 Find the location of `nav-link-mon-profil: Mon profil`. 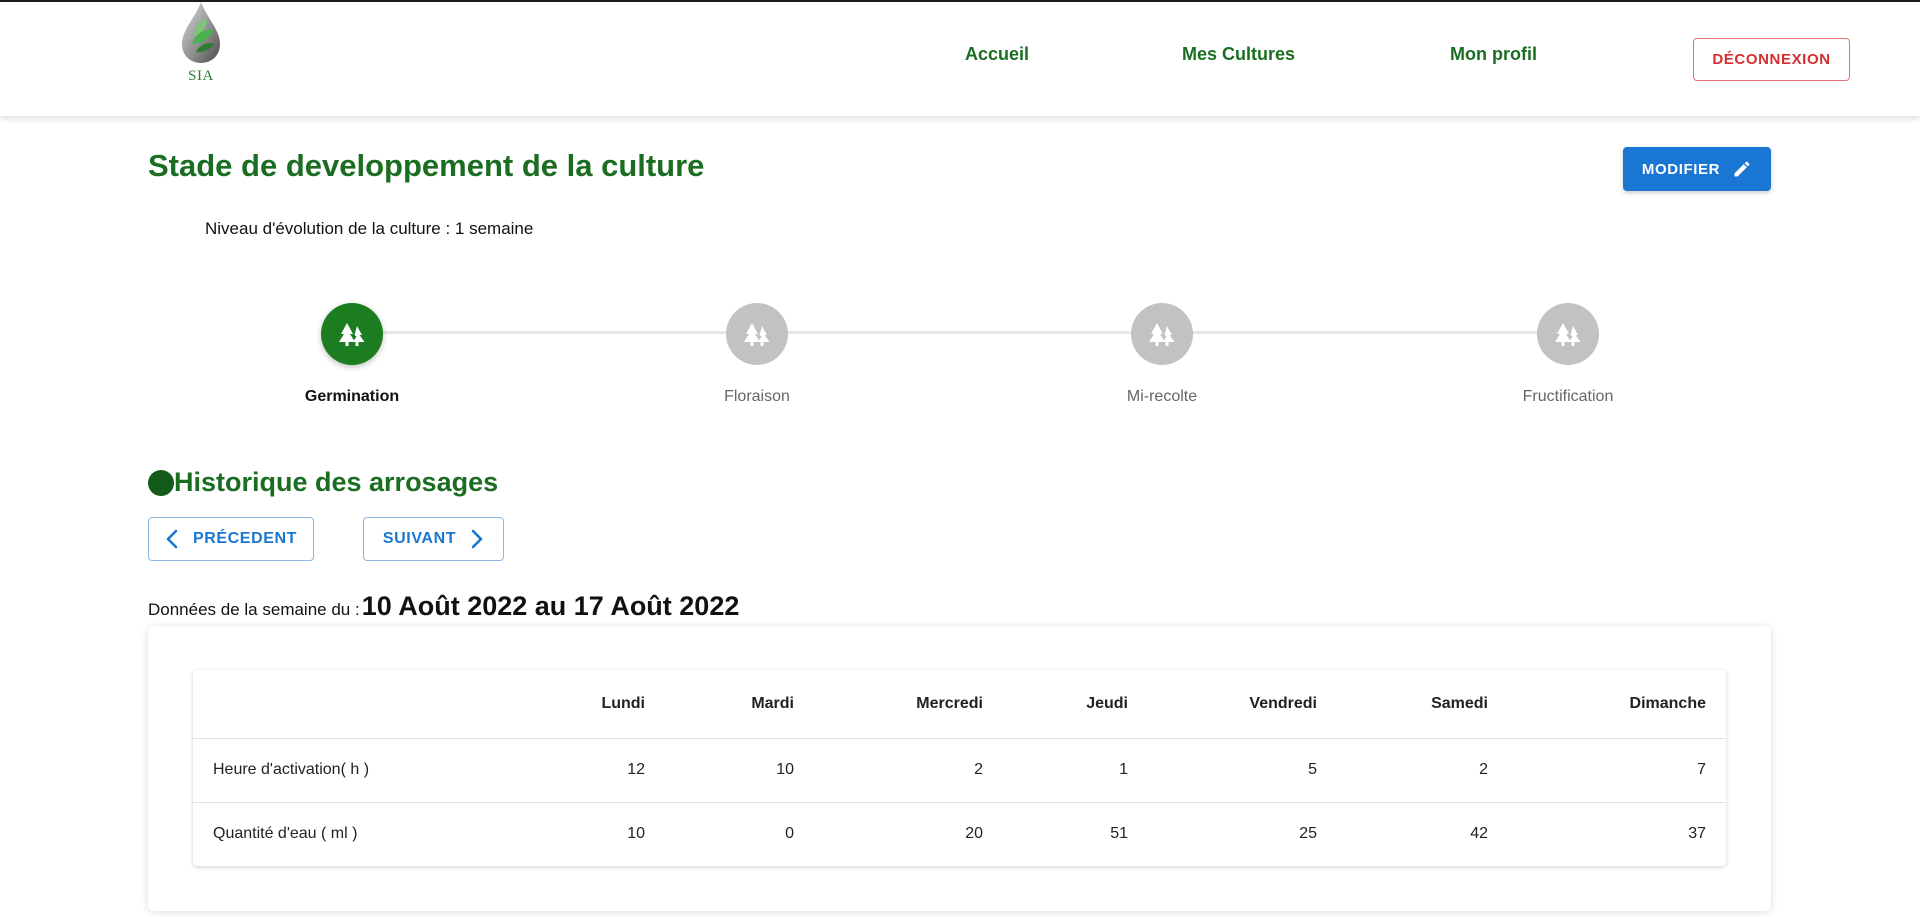

nav-link-mon-profil: Mon profil is located at coordinates (1493, 54).